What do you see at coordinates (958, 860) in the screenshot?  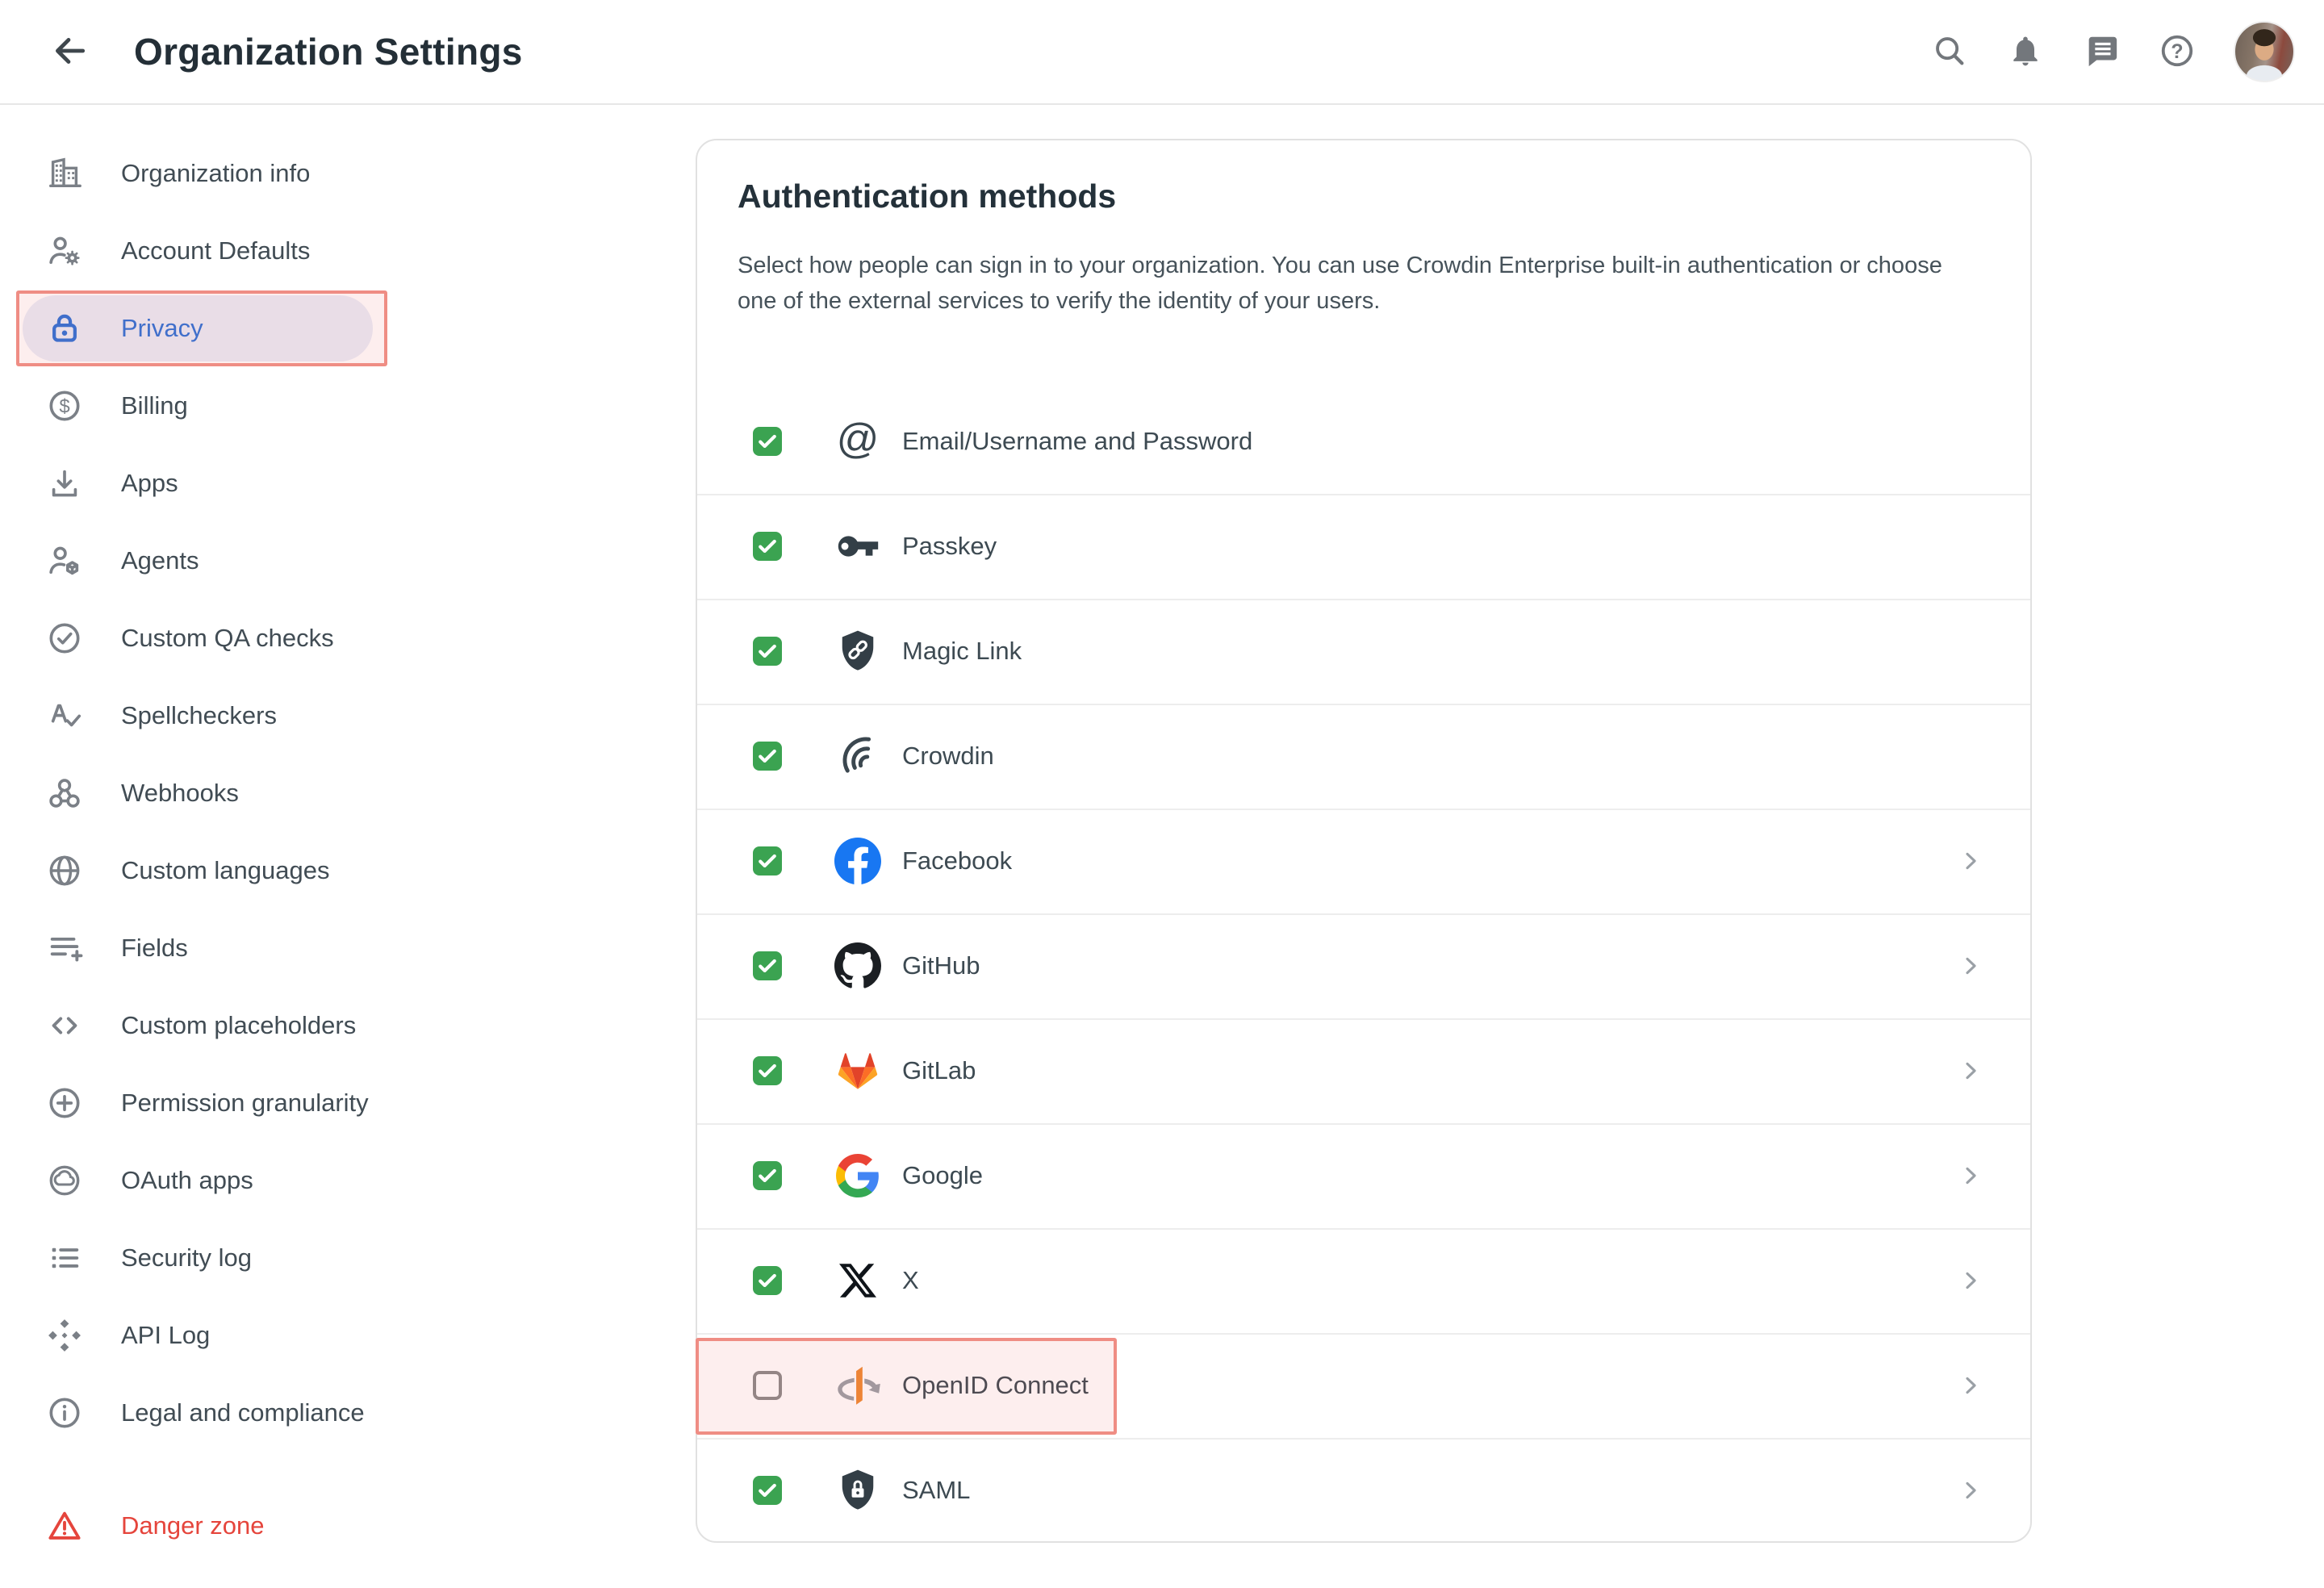 I see `auth-method-label: Facebook` at bounding box center [958, 860].